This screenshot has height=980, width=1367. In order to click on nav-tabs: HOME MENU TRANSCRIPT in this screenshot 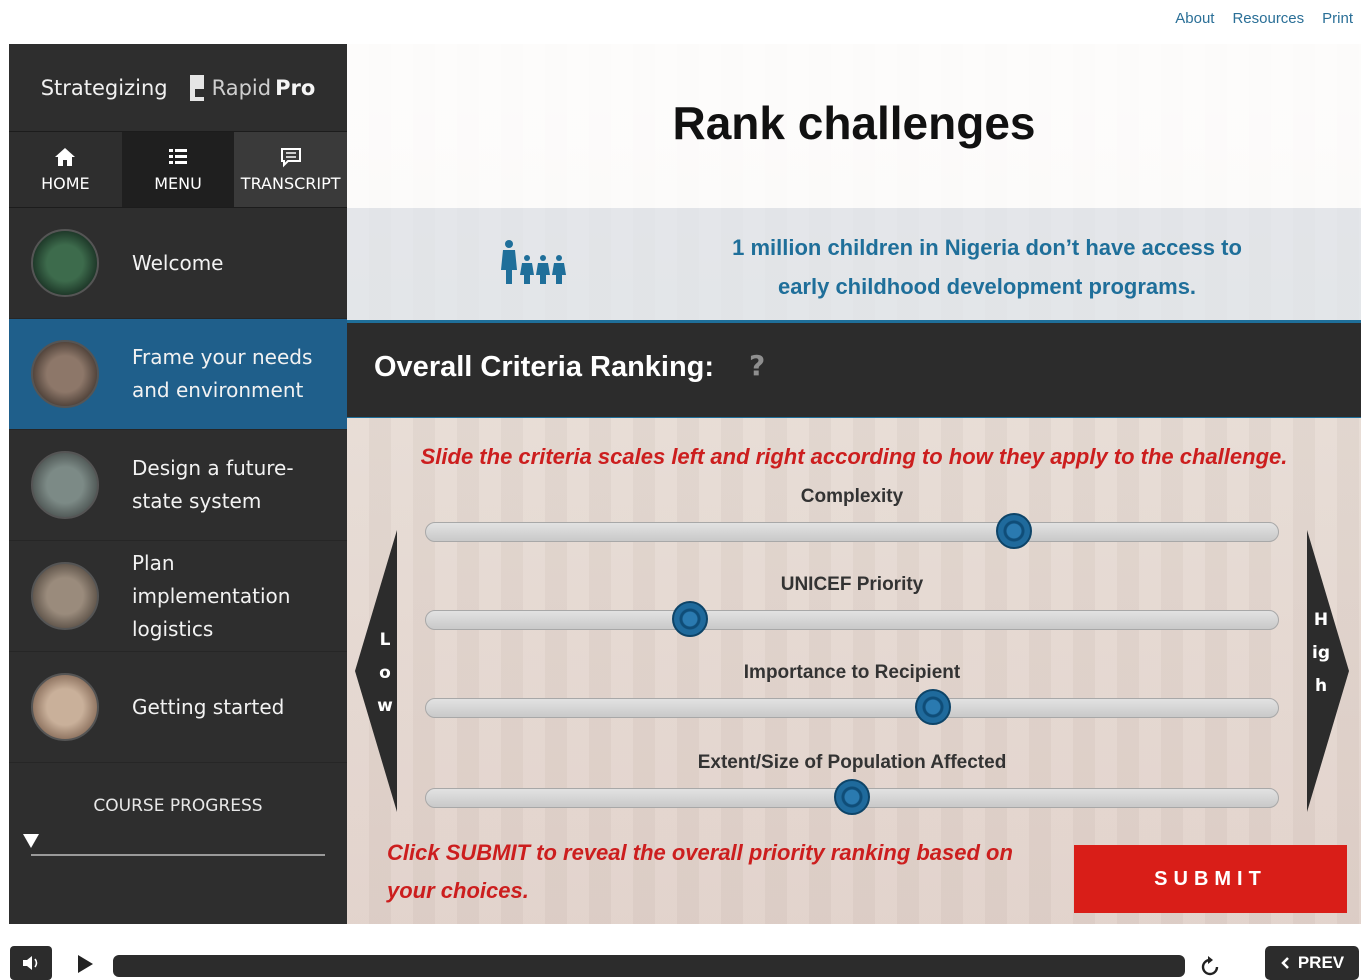, I will do `click(178, 170)`.